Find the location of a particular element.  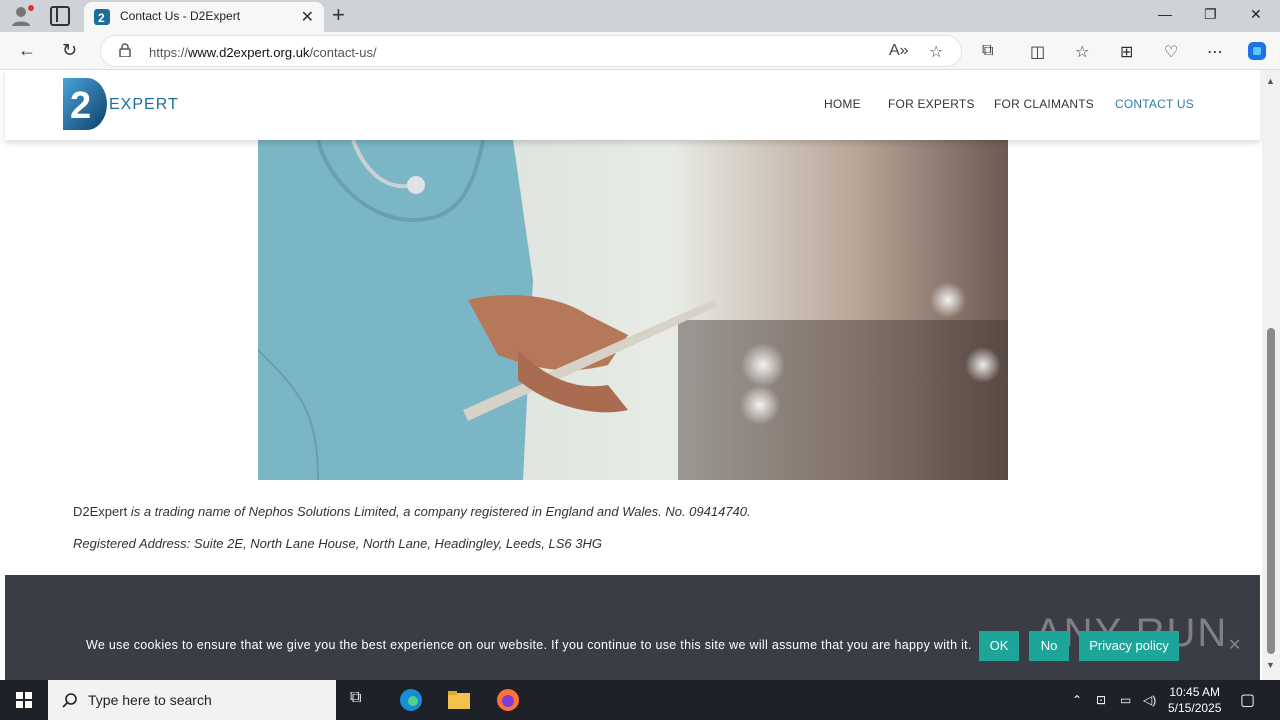

browser-essentials-icon: ♡ is located at coordinates (1171, 52).